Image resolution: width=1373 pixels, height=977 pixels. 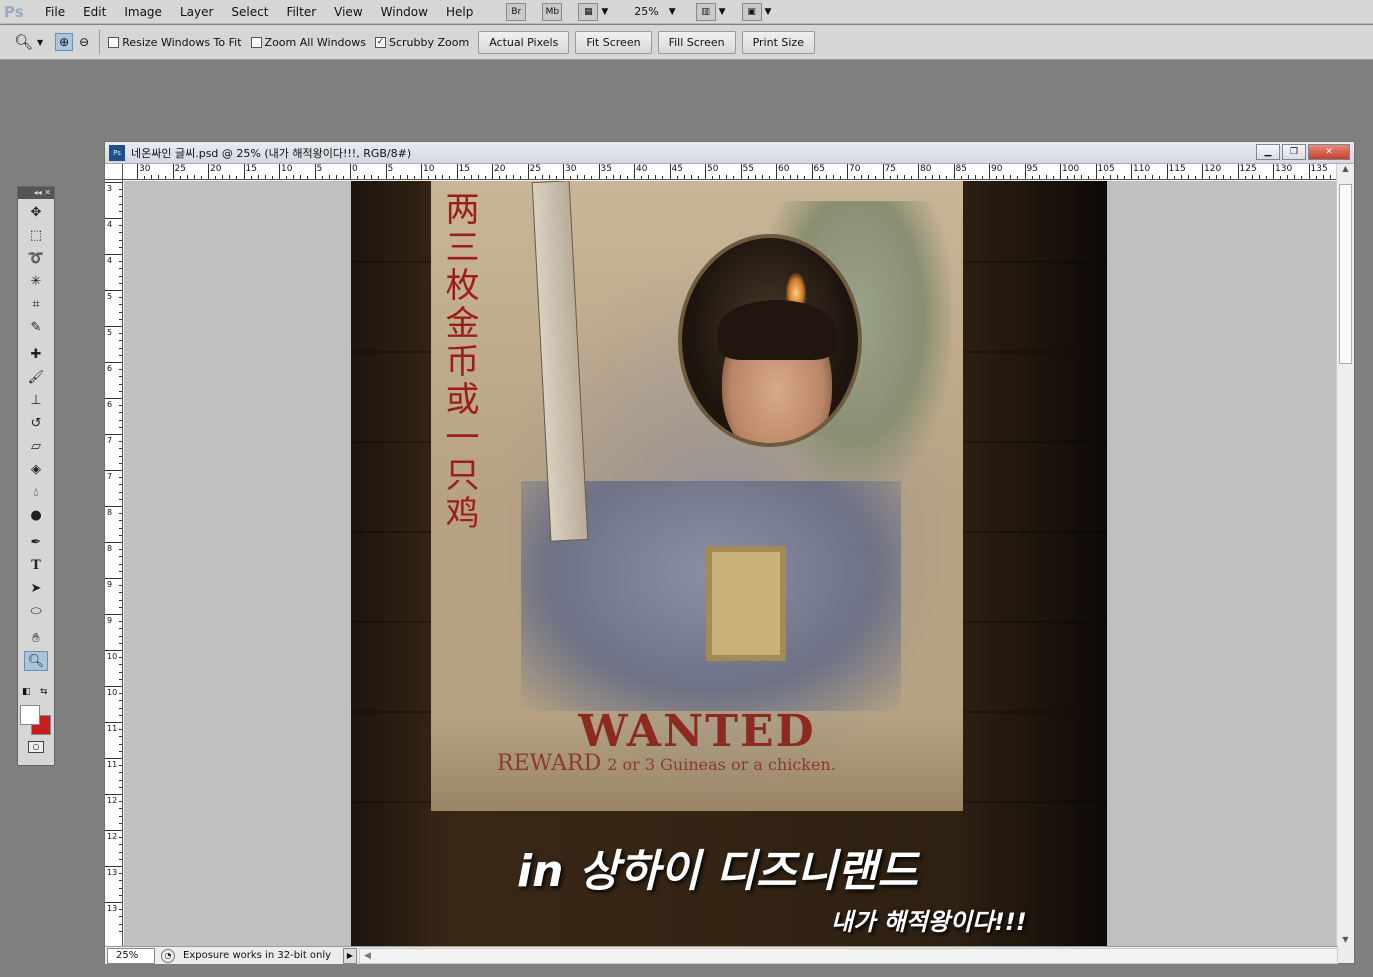 What do you see at coordinates (1106, 169) in the screenshot?
I see `ruler-label: 105` at bounding box center [1106, 169].